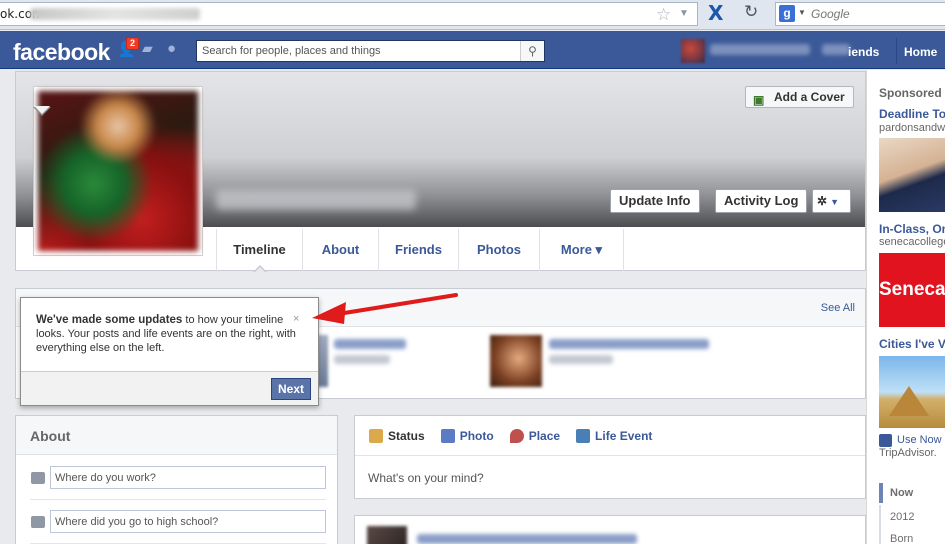 This screenshot has width=945, height=544. I want to click on composer-tabs: Status Photo Place Life Event, so click(610, 436).